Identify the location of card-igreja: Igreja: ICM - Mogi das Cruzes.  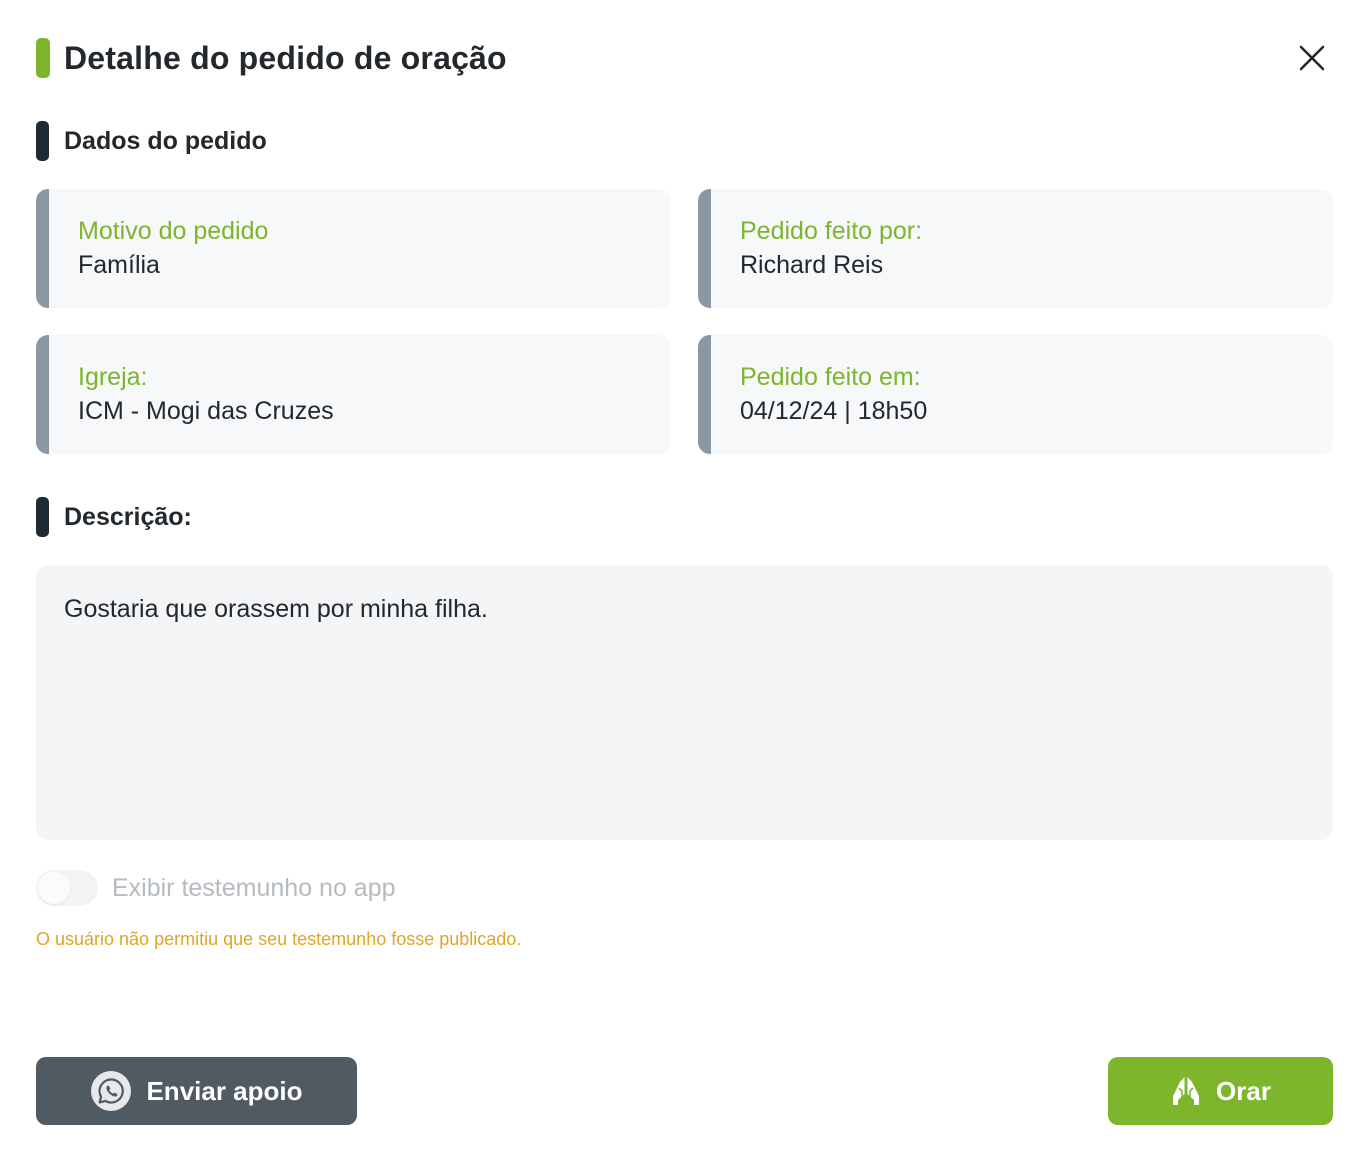
(353, 394).